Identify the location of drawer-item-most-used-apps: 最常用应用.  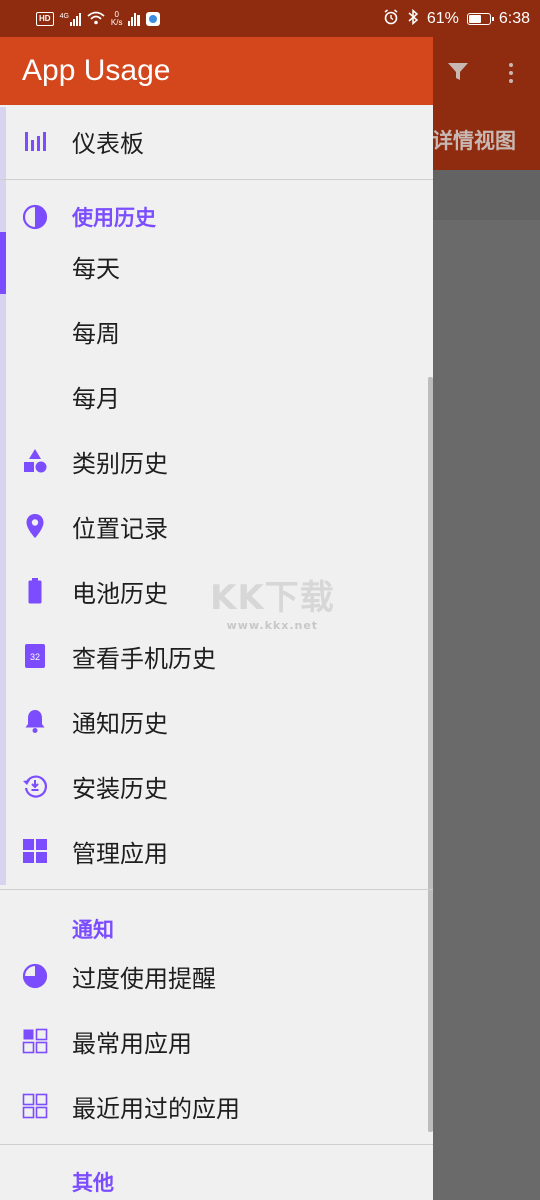
(212, 1041).